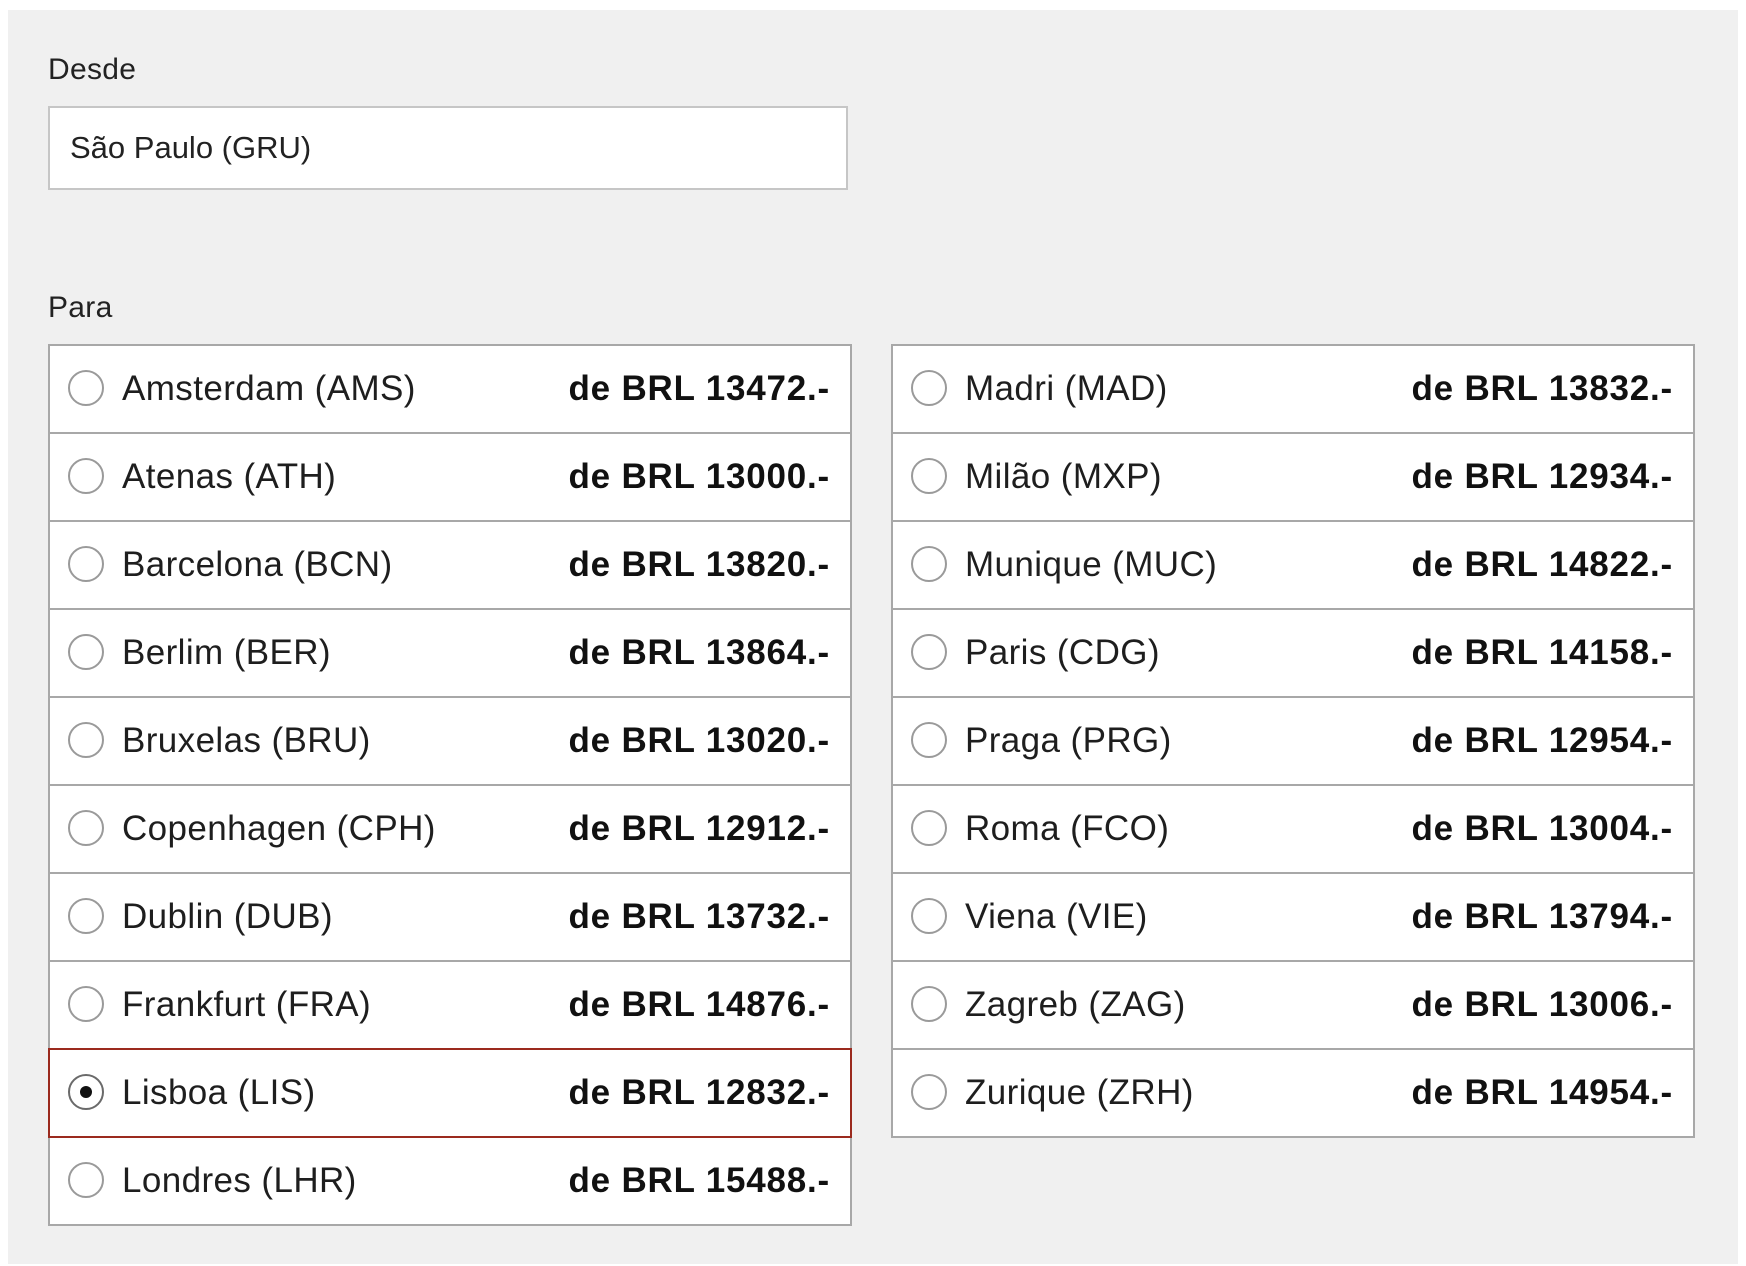  What do you see at coordinates (247, 1004) in the screenshot?
I see `destination-city: Frankfurt (FRA)` at bounding box center [247, 1004].